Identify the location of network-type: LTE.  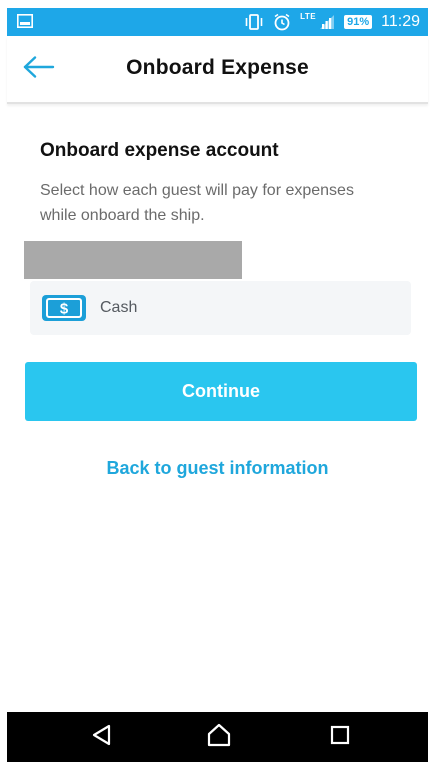
(308, 16).